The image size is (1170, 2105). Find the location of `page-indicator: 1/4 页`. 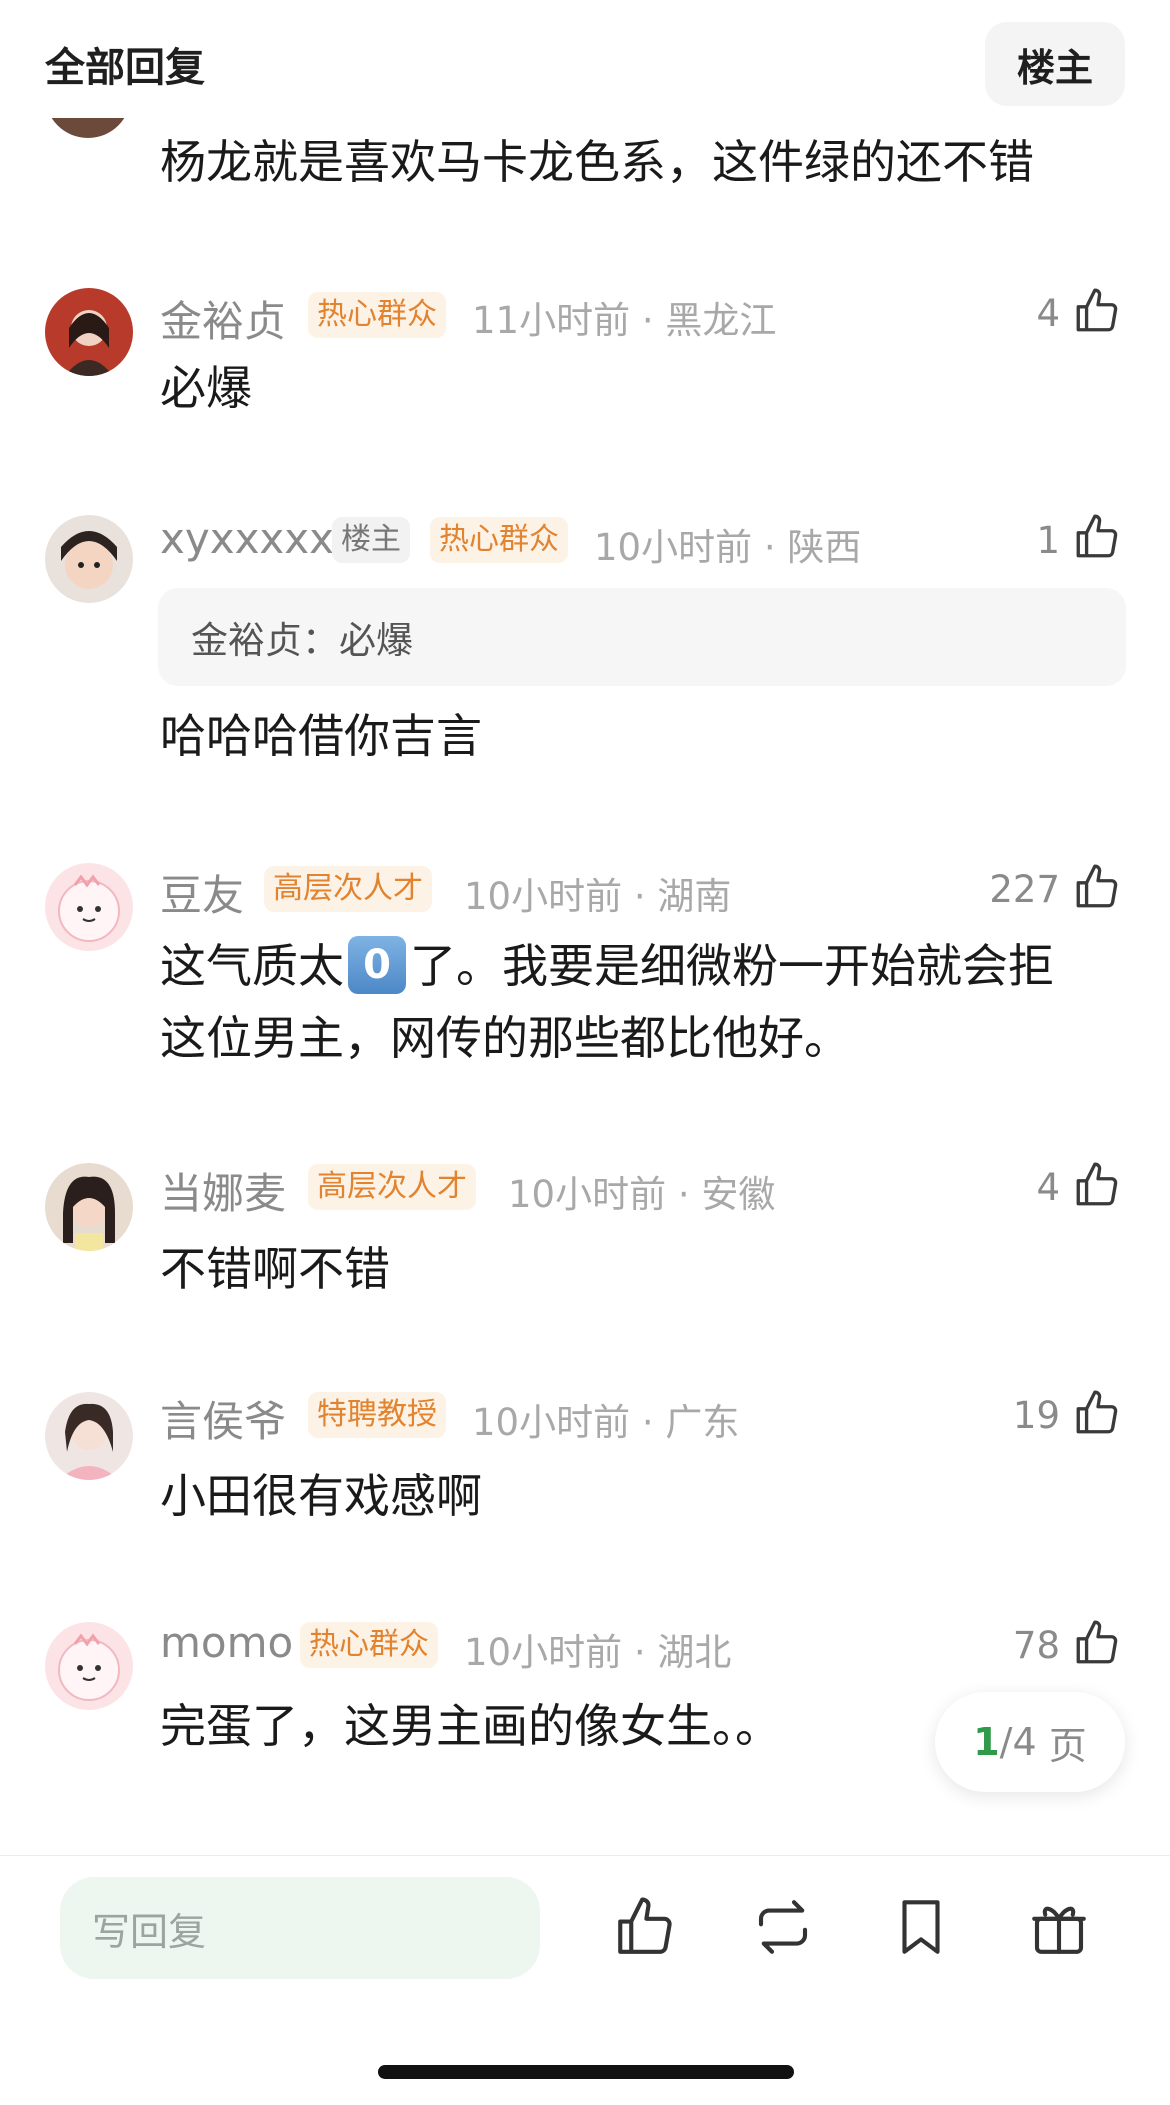

page-indicator: 1/4 页 is located at coordinates (1030, 1742).